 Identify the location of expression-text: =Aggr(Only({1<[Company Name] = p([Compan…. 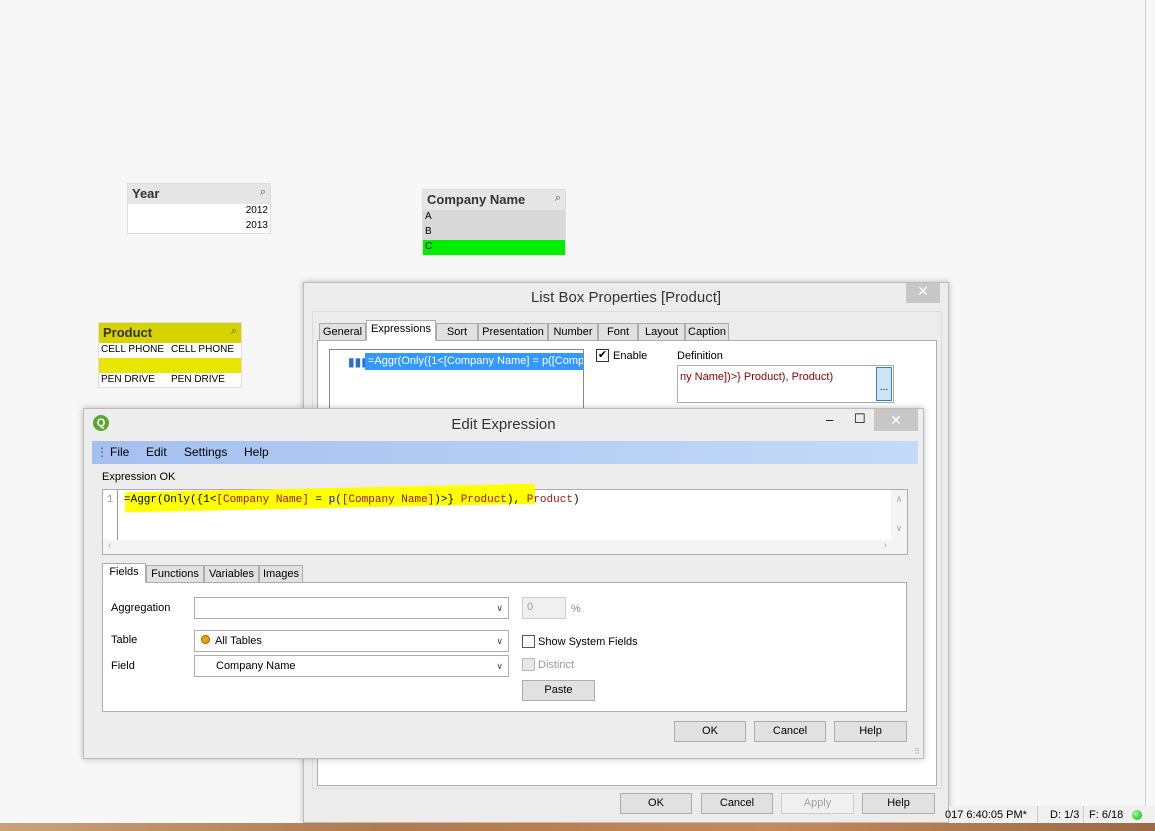
(352, 500).